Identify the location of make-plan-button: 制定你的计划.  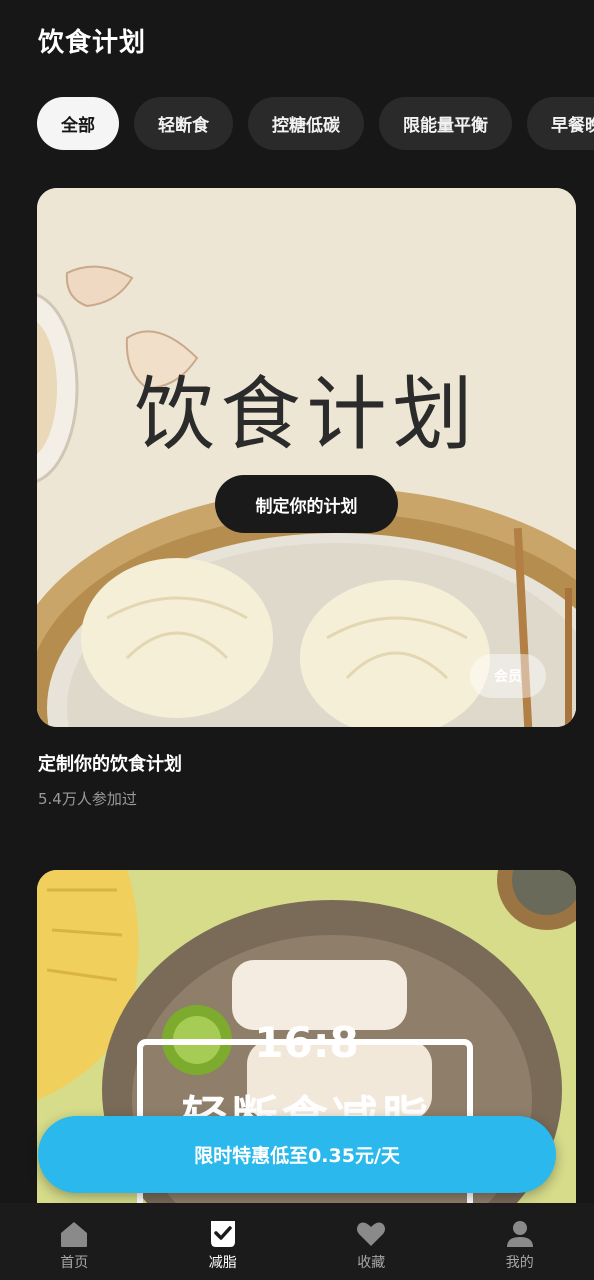
(306, 504).